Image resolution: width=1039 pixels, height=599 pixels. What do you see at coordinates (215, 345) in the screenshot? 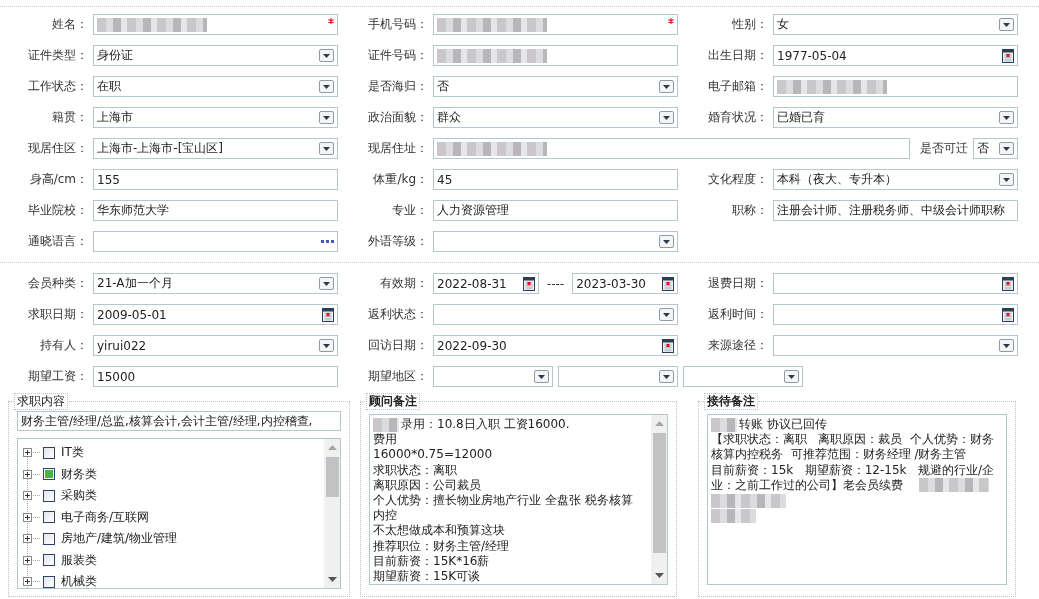
I see `dropdown-field: yirui022` at bounding box center [215, 345].